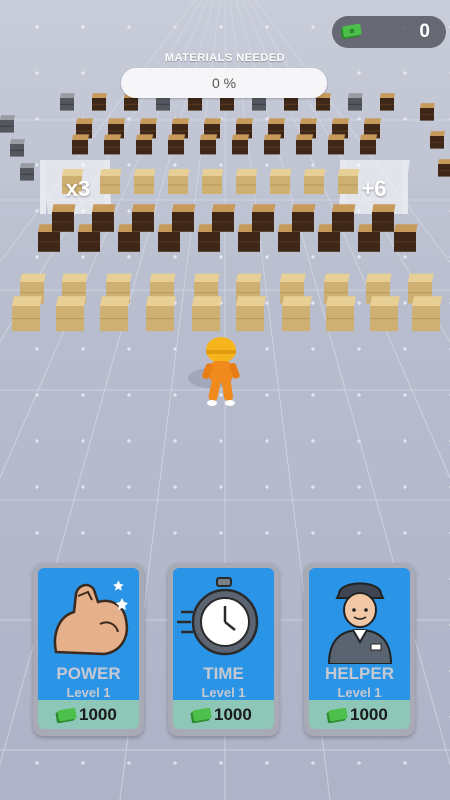  Describe the element at coordinates (88, 673) in the screenshot. I see `upgrade-name: POWER` at that location.